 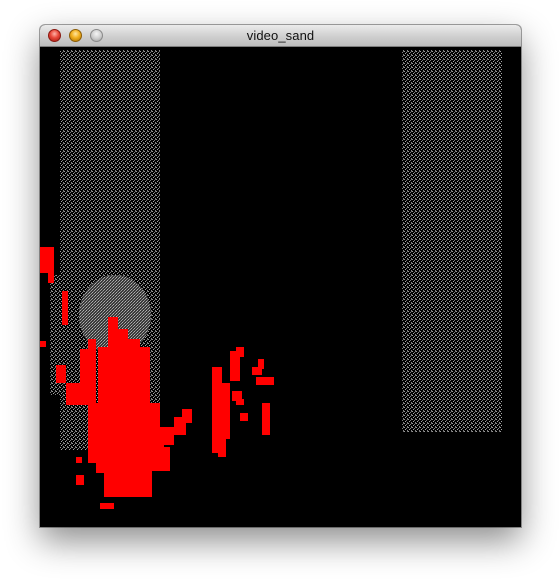 I want to click on sand-column-right, so click(x=452, y=241).